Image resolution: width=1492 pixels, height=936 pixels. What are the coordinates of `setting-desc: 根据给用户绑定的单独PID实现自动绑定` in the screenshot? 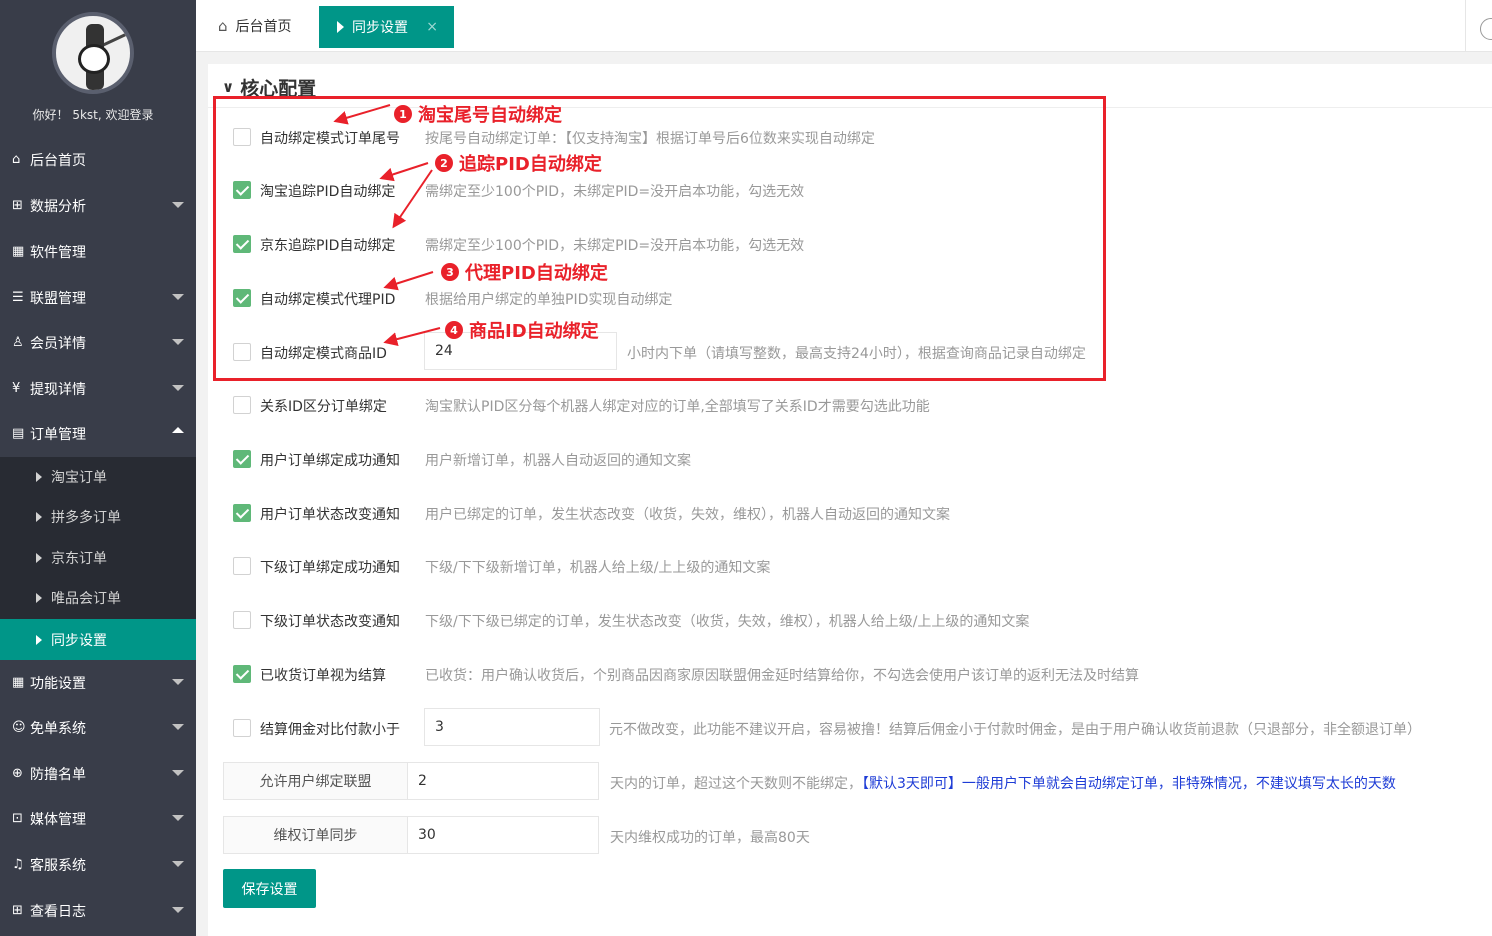 It's located at (549, 300).